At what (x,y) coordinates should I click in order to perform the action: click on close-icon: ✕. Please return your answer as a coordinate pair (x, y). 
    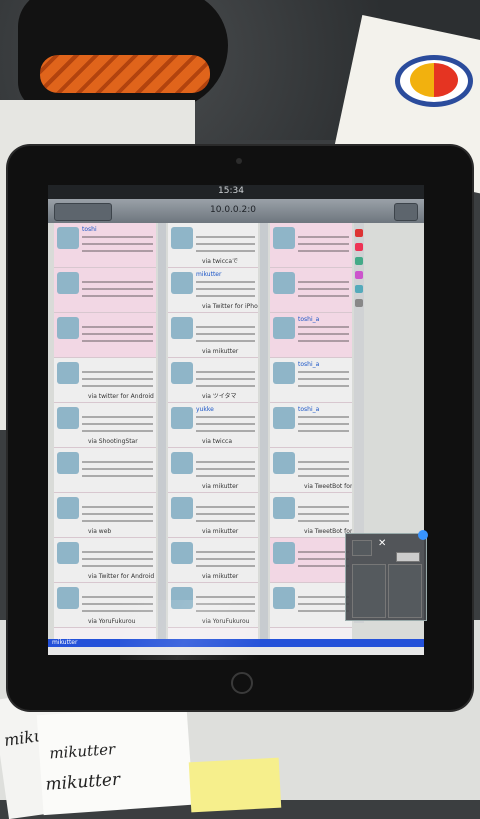
    Looking at the image, I should click on (383, 543).